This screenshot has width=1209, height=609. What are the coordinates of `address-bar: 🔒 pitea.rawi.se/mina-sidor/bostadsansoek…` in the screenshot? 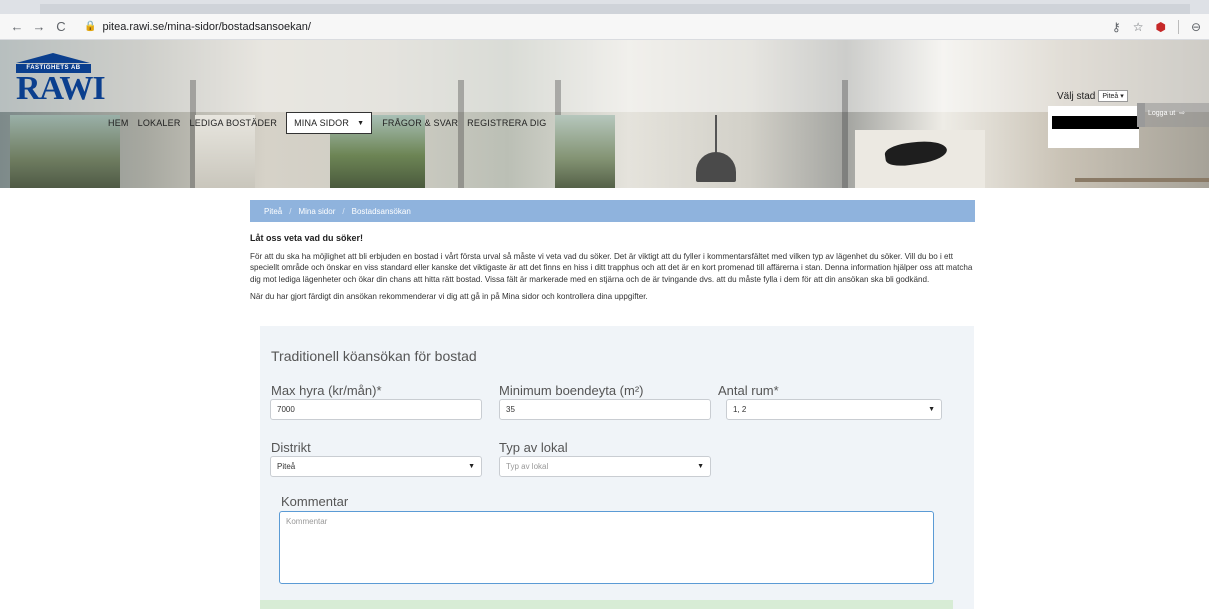 It's located at (197, 27).